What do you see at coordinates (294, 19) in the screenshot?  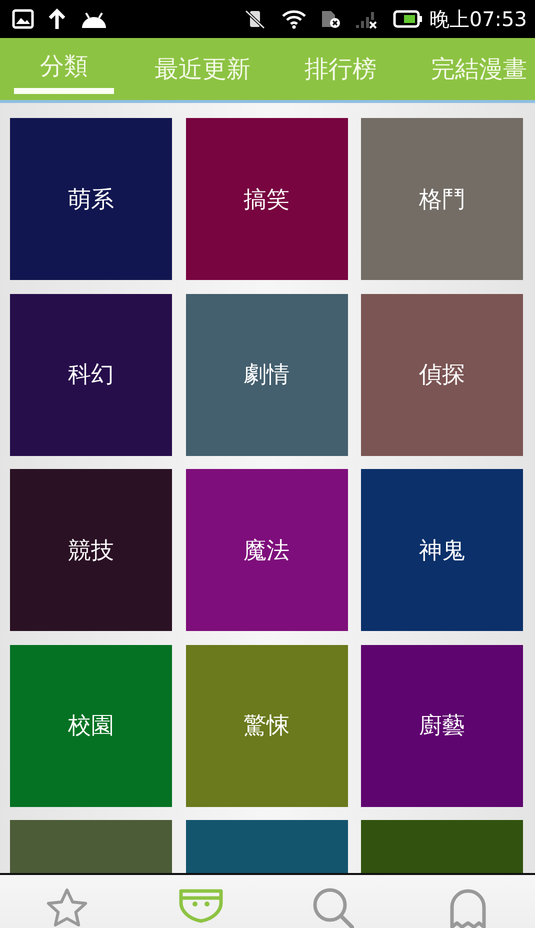 I see `wifi-icon` at bounding box center [294, 19].